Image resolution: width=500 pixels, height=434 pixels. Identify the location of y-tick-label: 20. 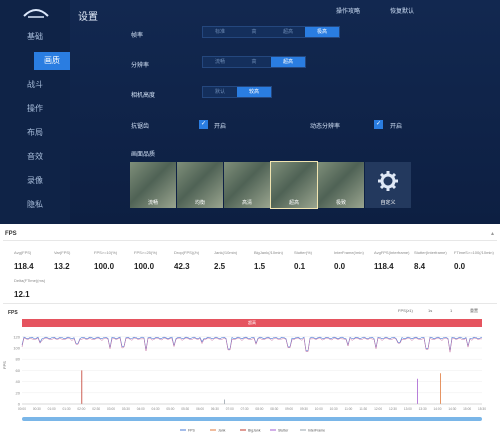
(18, 392).